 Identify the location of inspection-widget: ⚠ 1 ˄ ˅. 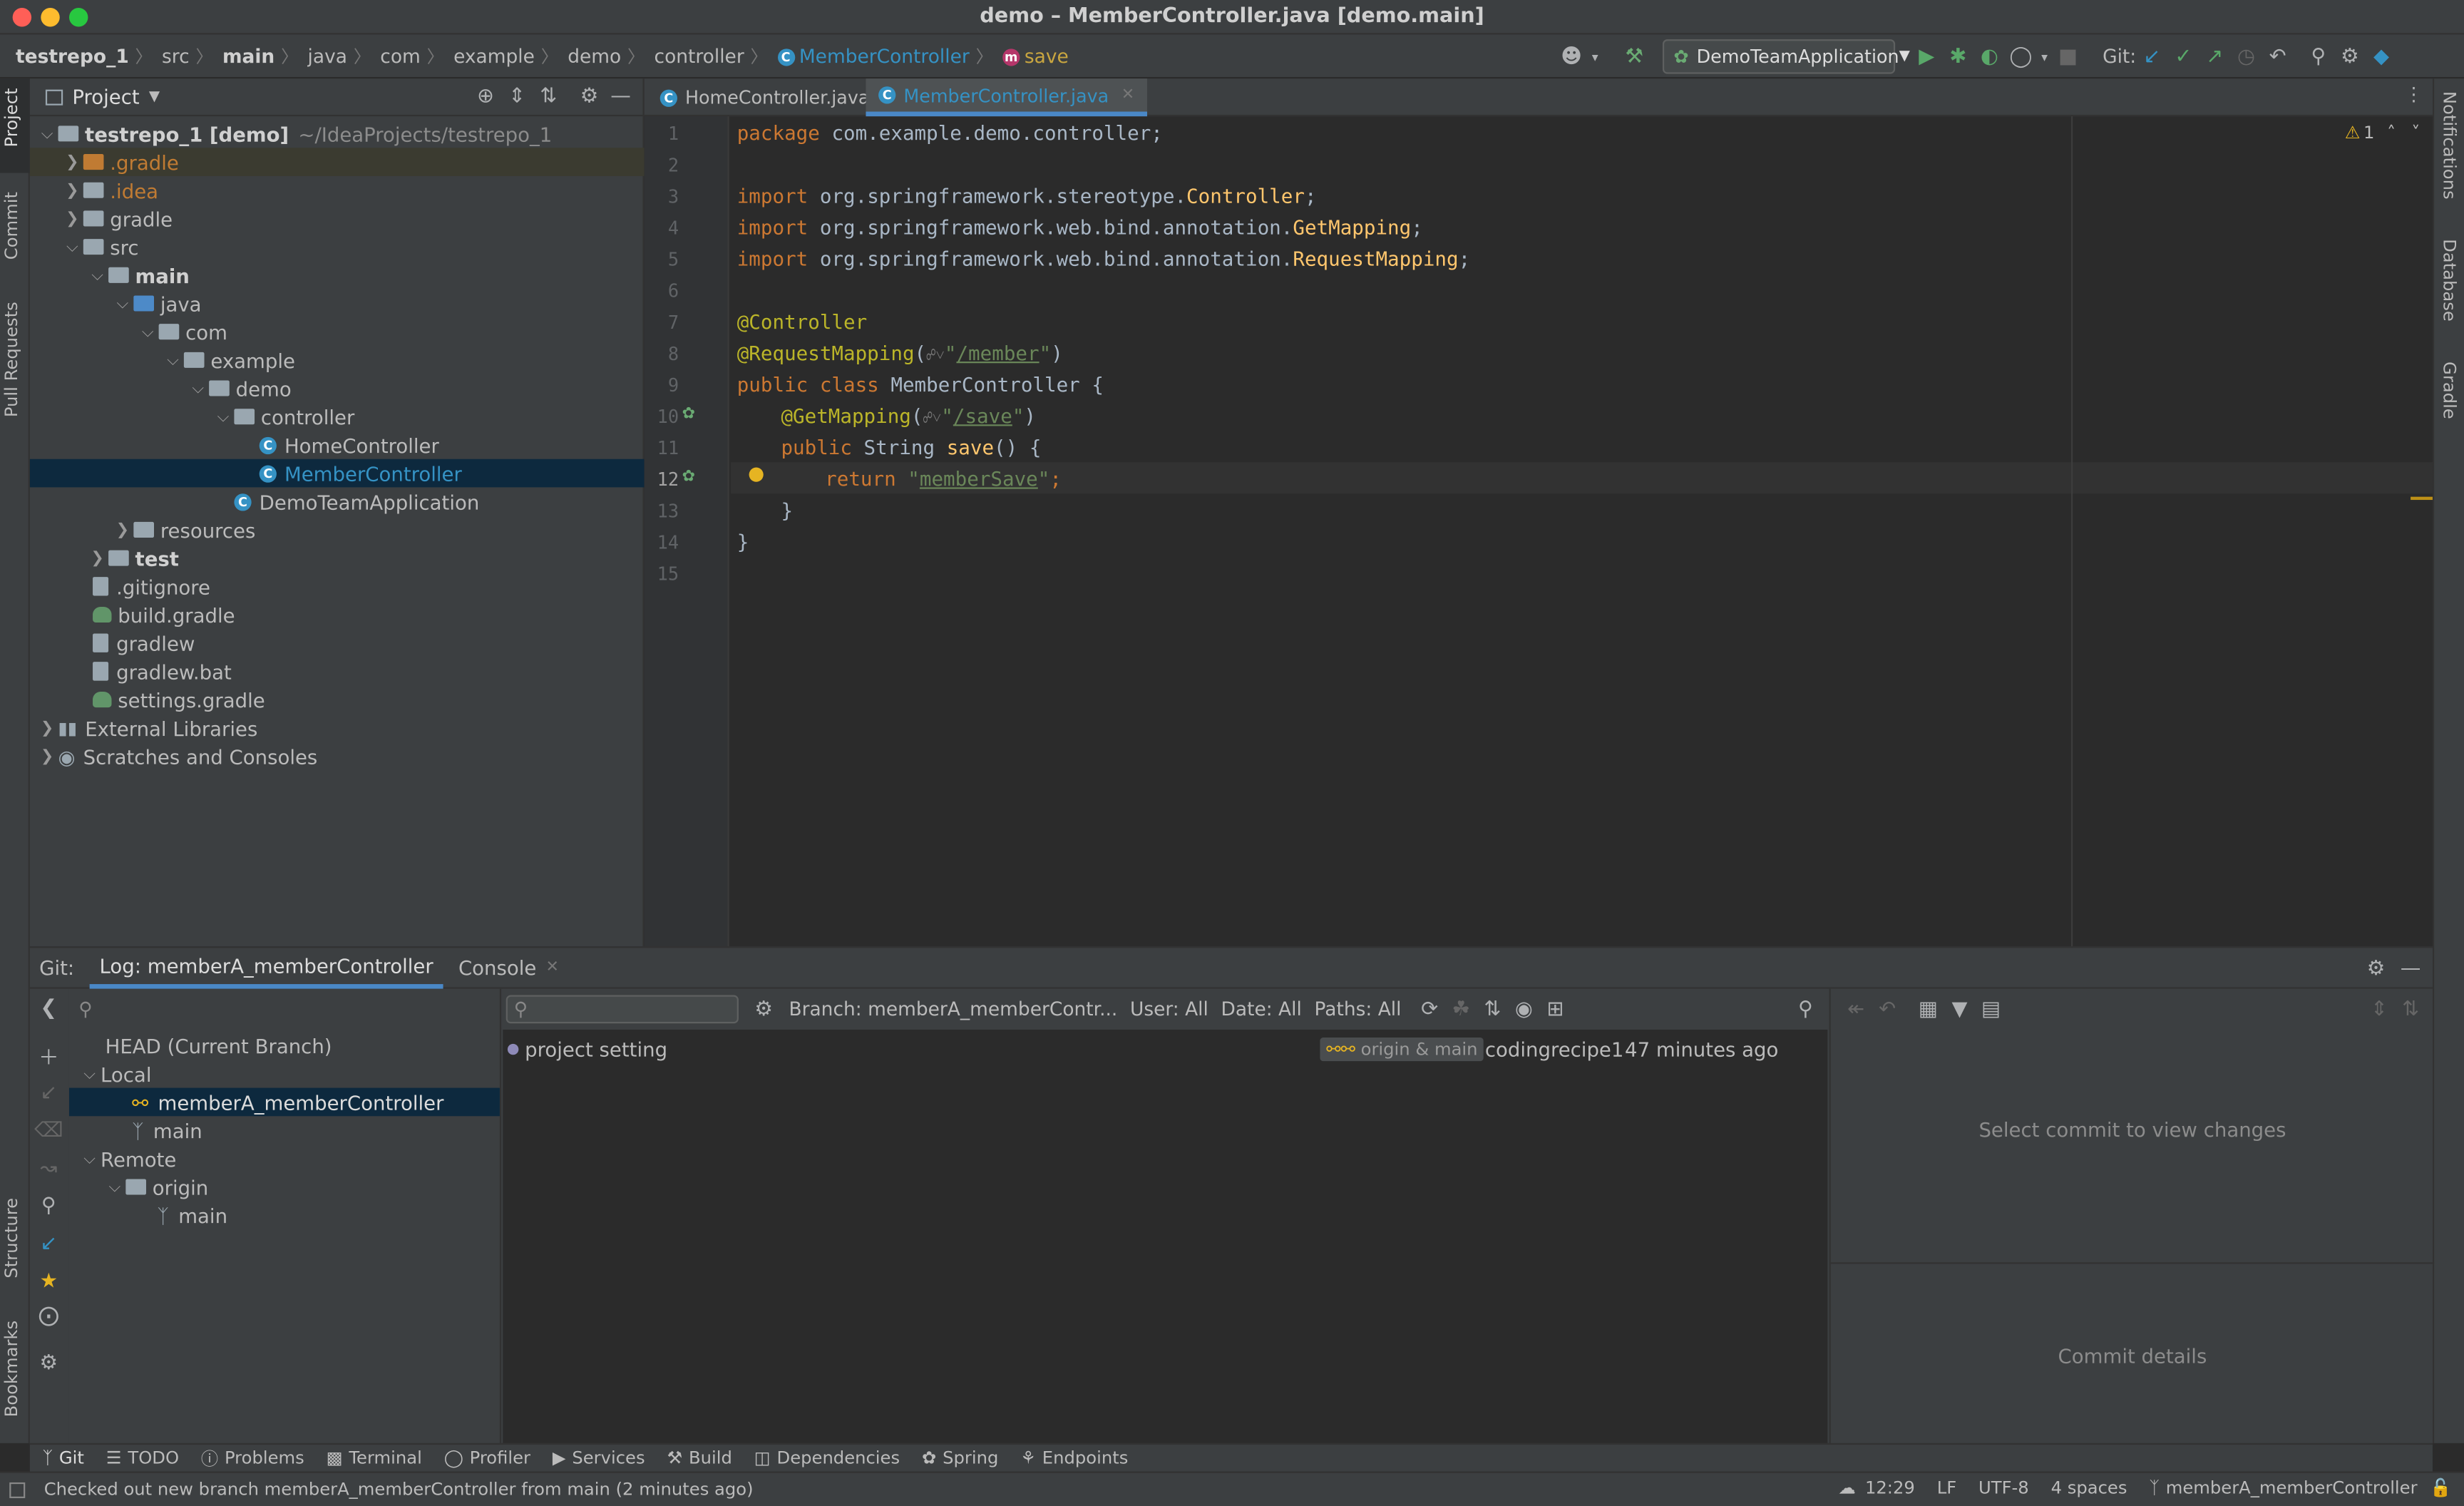
(2383, 133).